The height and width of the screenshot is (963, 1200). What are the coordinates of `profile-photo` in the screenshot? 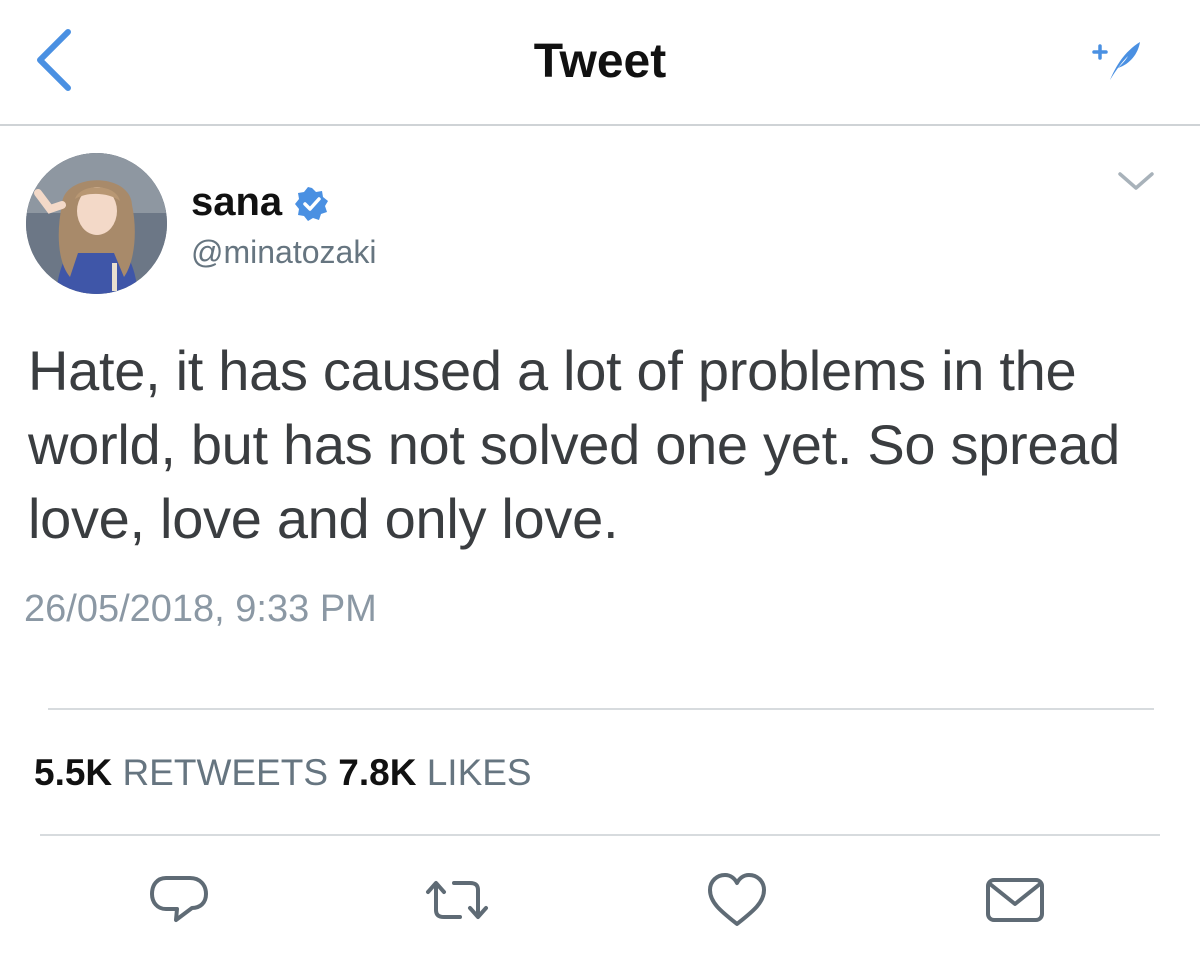 It's located at (96, 223).